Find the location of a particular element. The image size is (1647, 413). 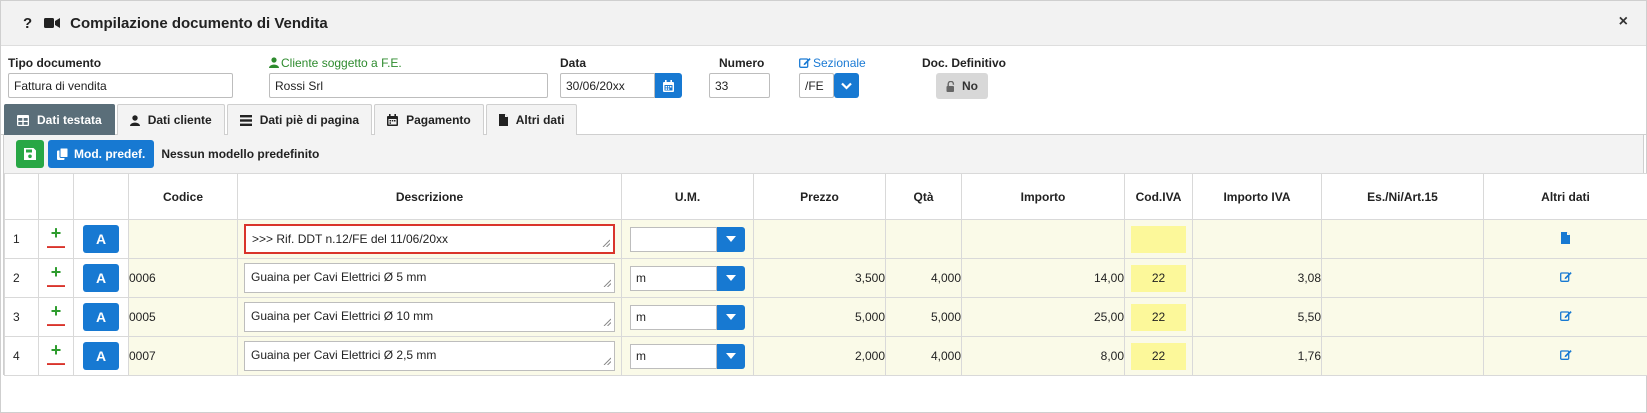

sezionale-dropdown-button is located at coordinates (846, 85).